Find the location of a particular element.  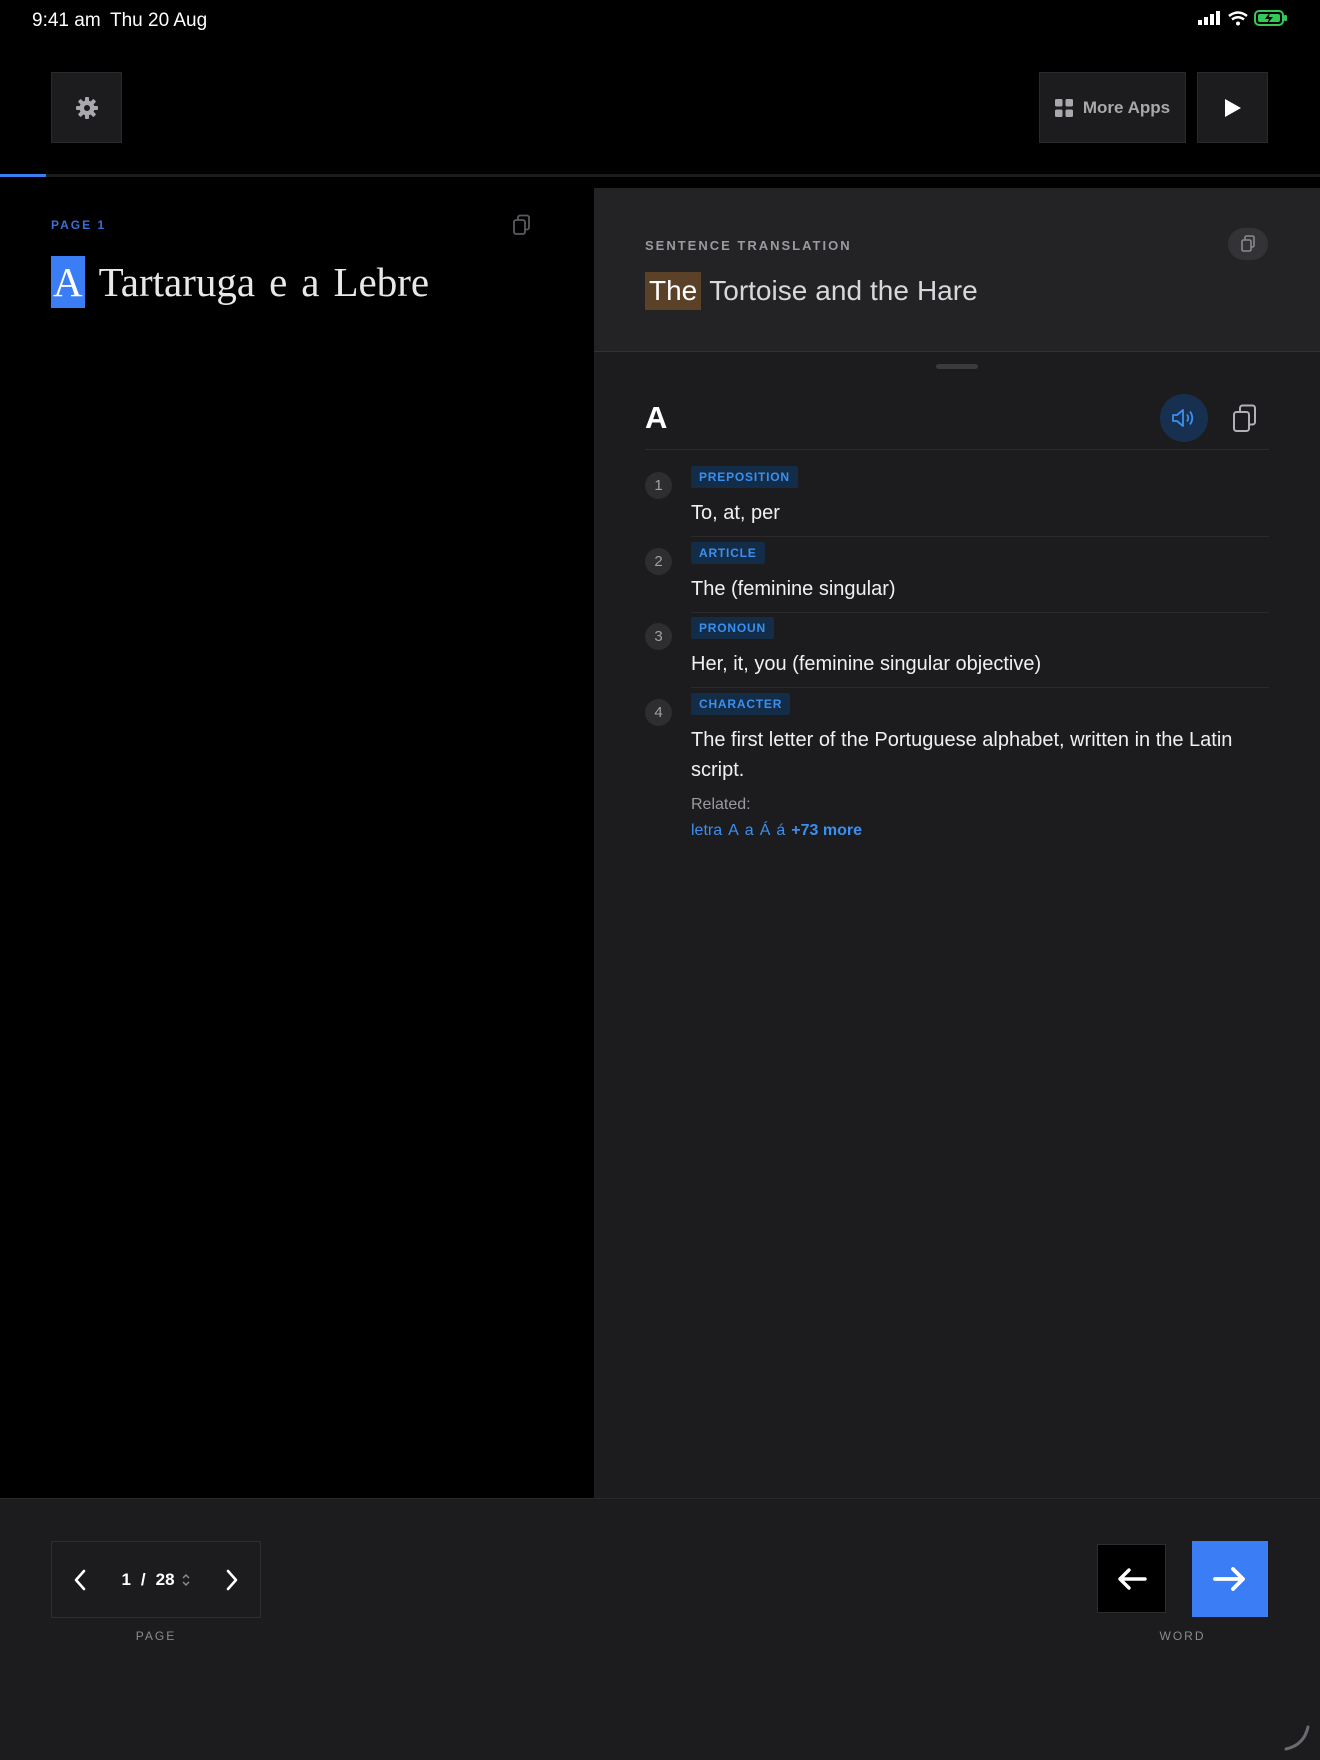

page-selector: 1 / 28 is located at coordinates (156, 1580).